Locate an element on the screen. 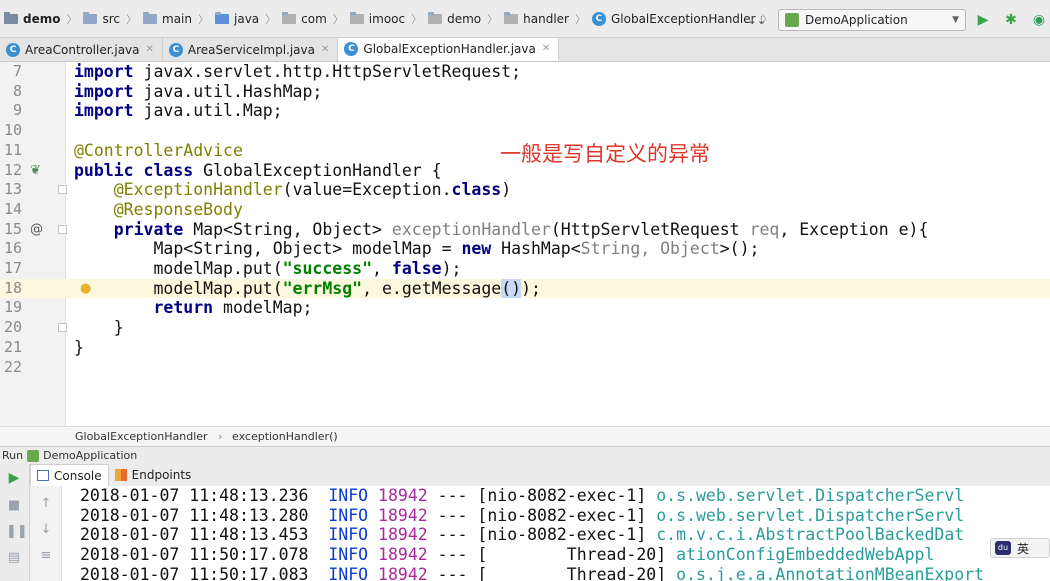 The height and width of the screenshot is (581, 1050). coverage-button: ◉ is located at coordinates (1039, 20).